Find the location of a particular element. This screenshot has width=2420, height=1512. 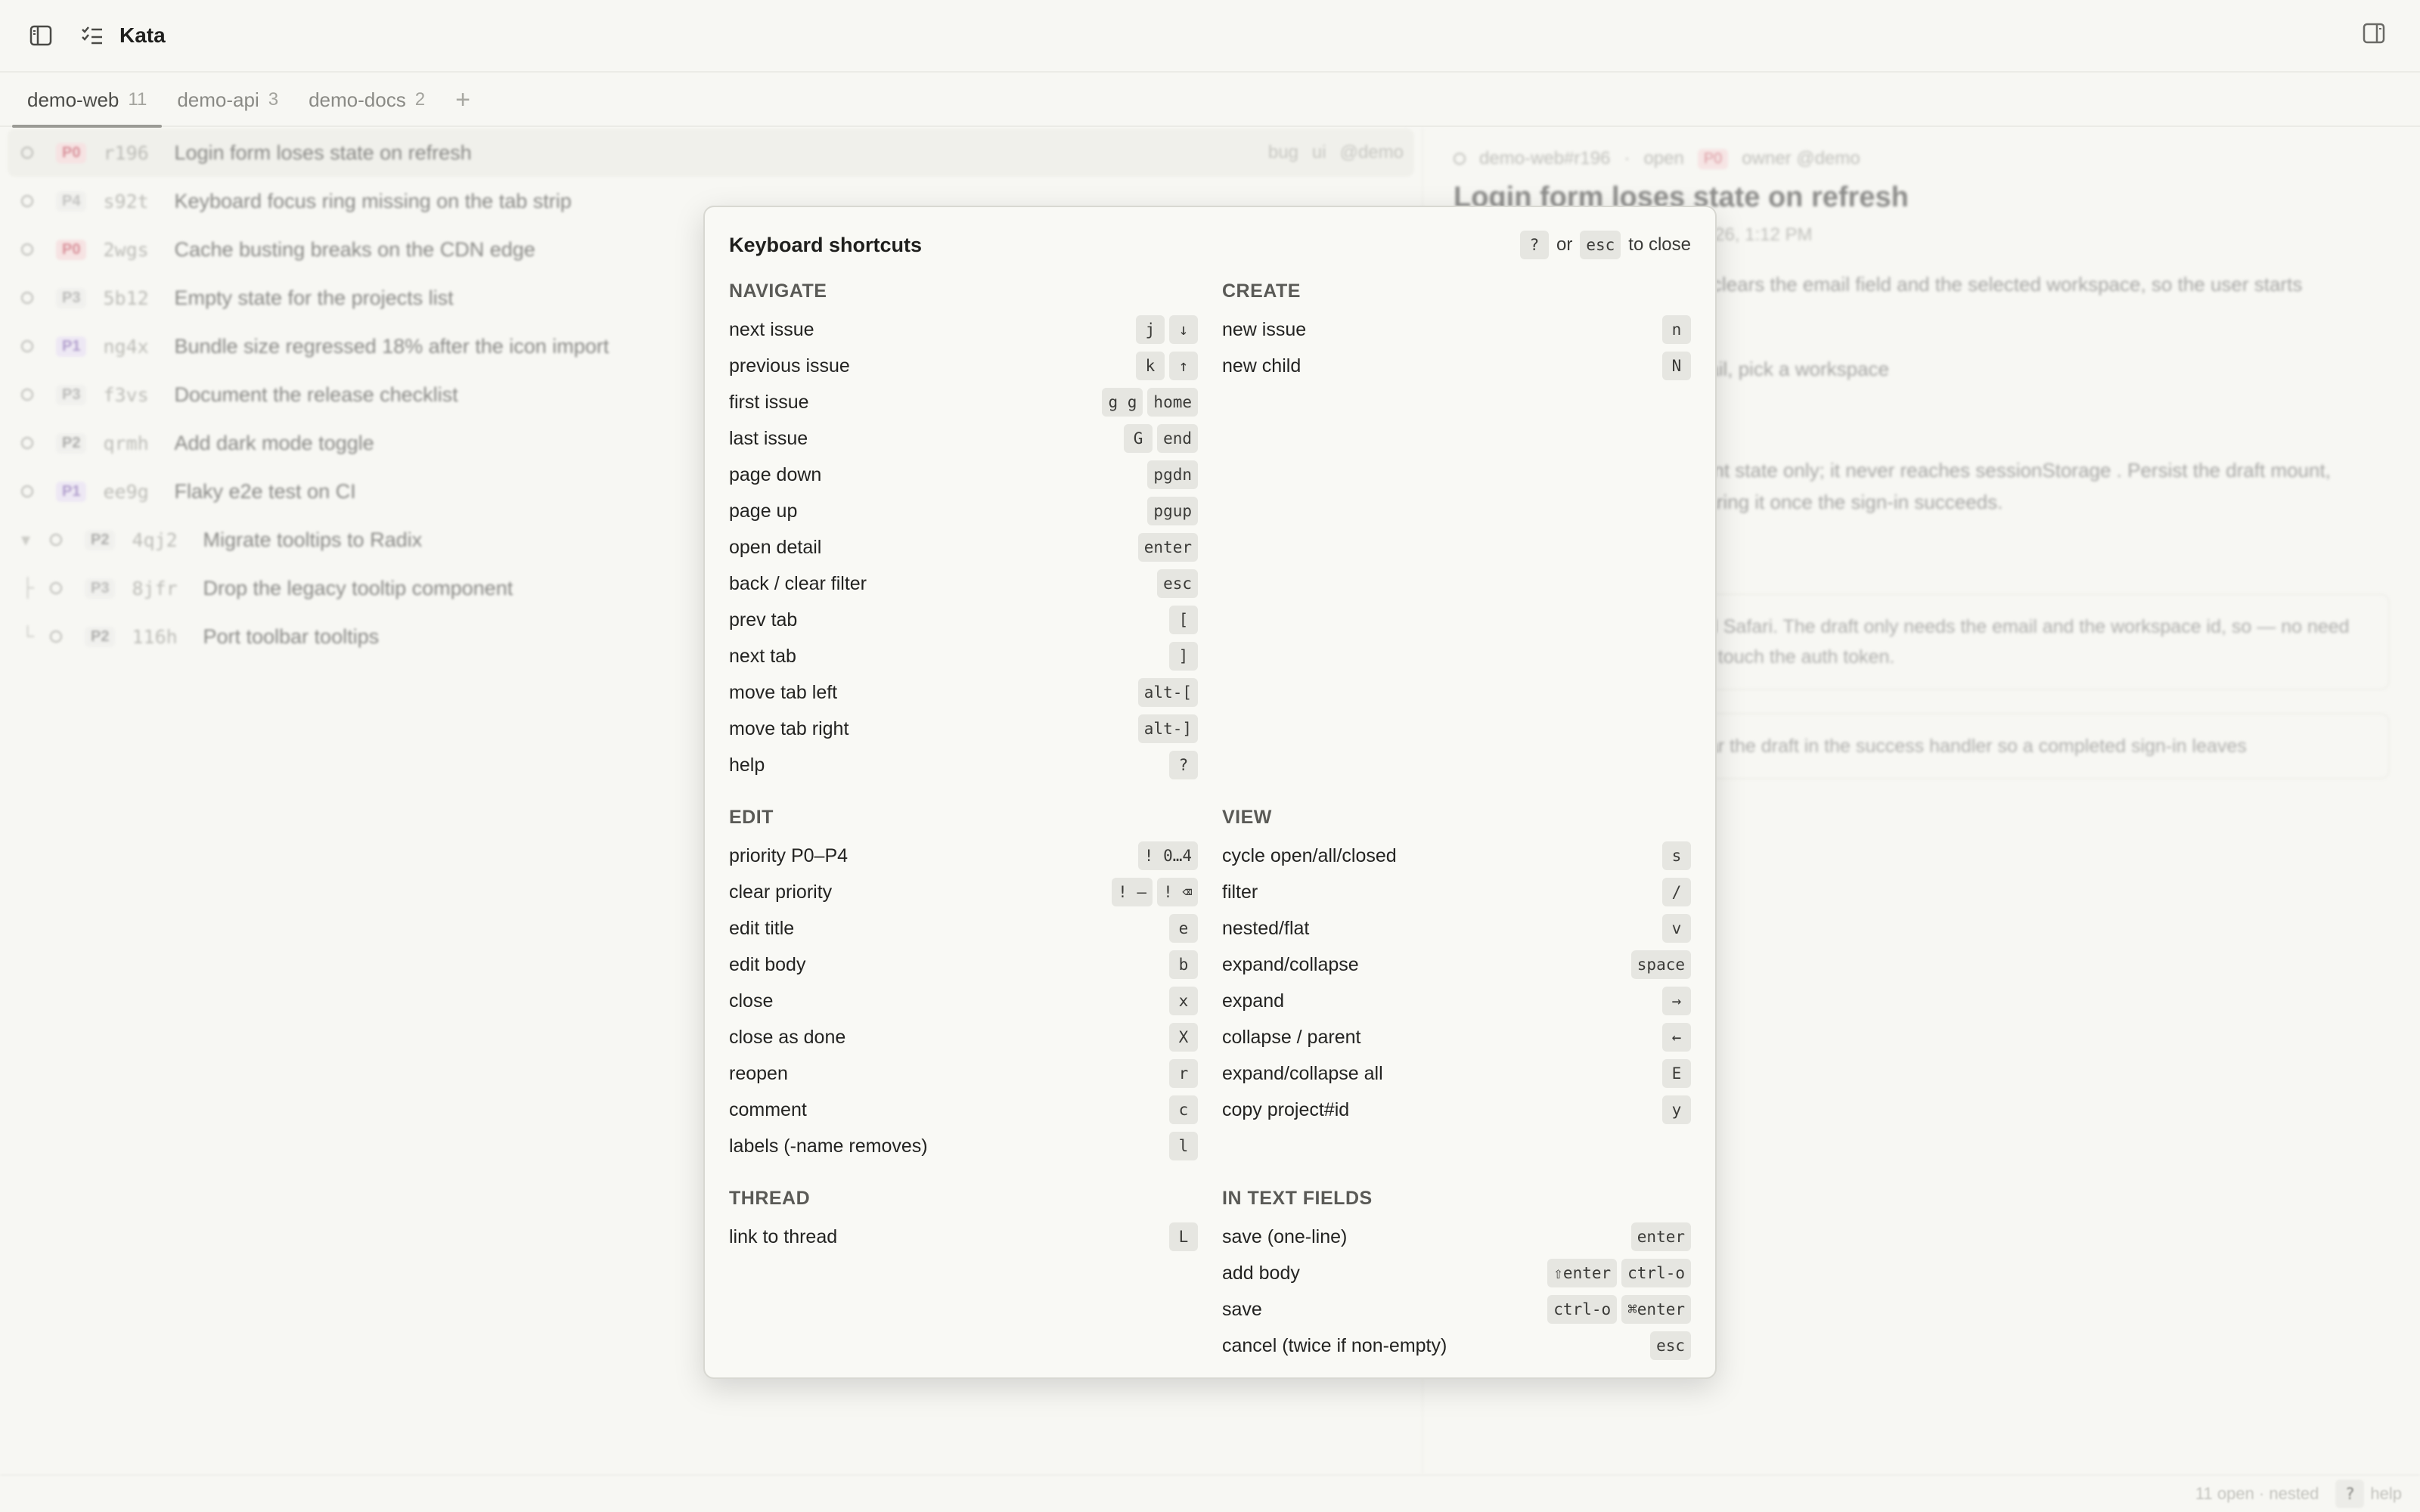

shortcut-expand-collapse: expand/collapse space is located at coordinates (1456, 965).